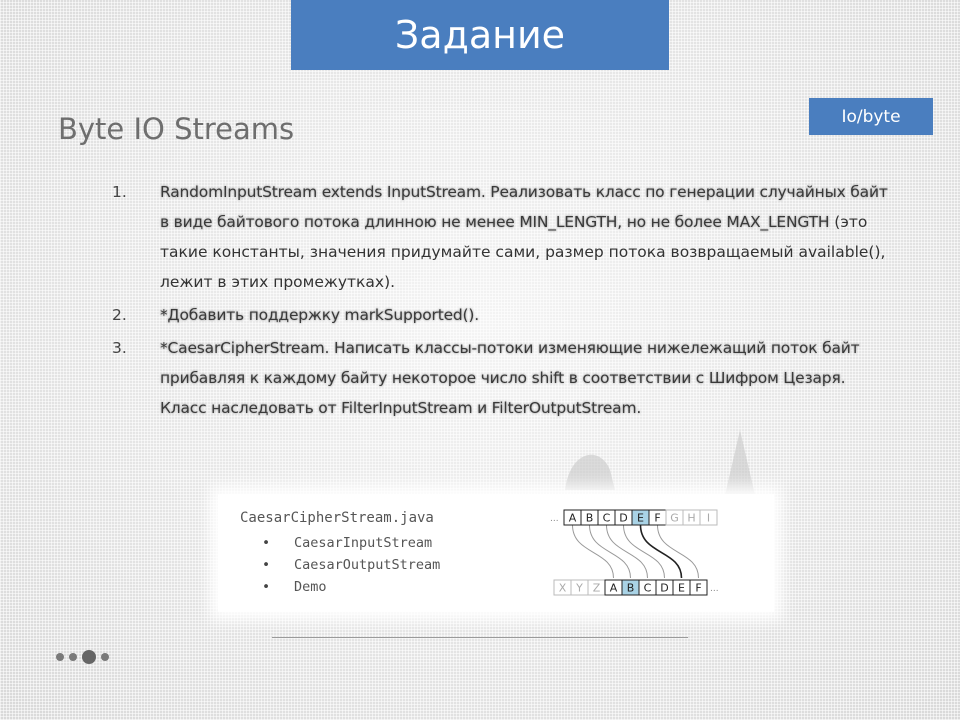 This screenshot has width=960, height=720. What do you see at coordinates (480, 35) in the screenshot?
I see `slide-title: Задание` at bounding box center [480, 35].